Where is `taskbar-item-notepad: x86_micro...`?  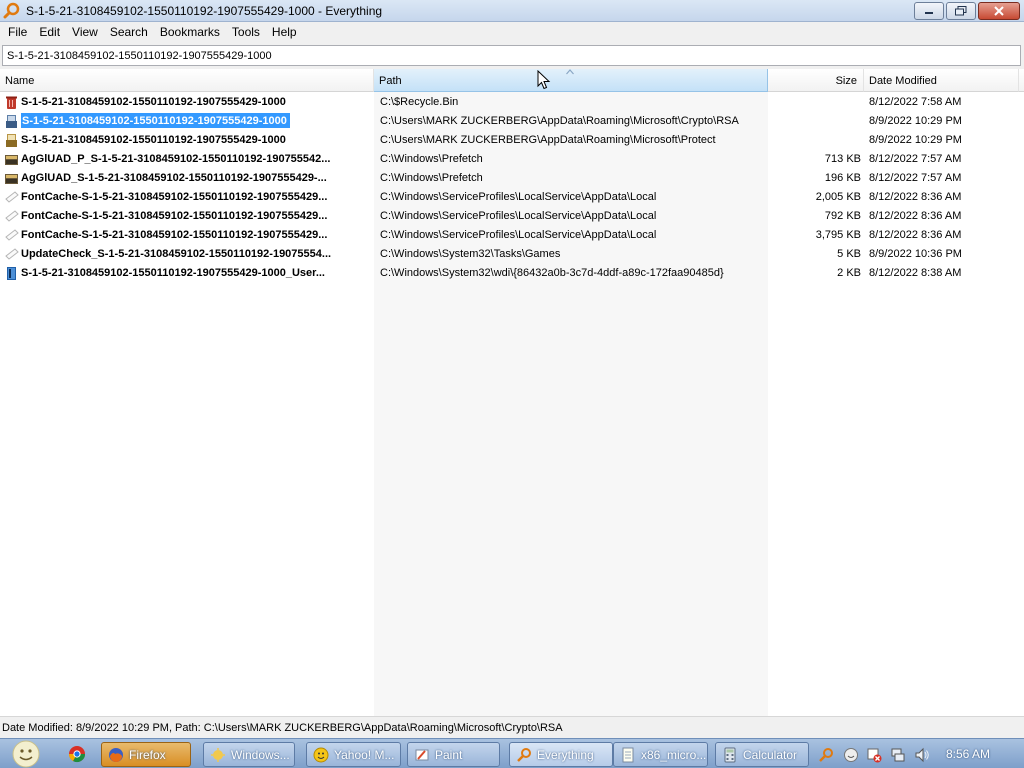 taskbar-item-notepad: x86_micro... is located at coordinates (660, 754).